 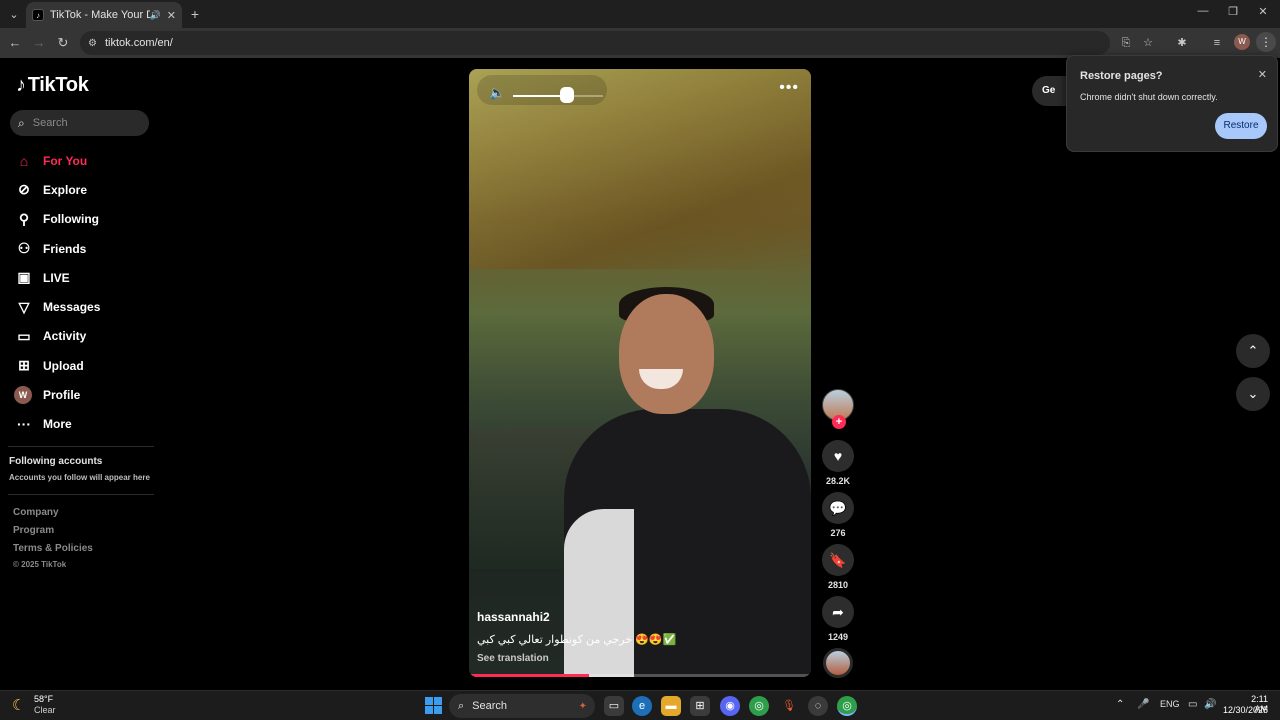 What do you see at coordinates (89, 336) in the screenshot?
I see `sidebar-item-activity: ▭ Activity` at bounding box center [89, 336].